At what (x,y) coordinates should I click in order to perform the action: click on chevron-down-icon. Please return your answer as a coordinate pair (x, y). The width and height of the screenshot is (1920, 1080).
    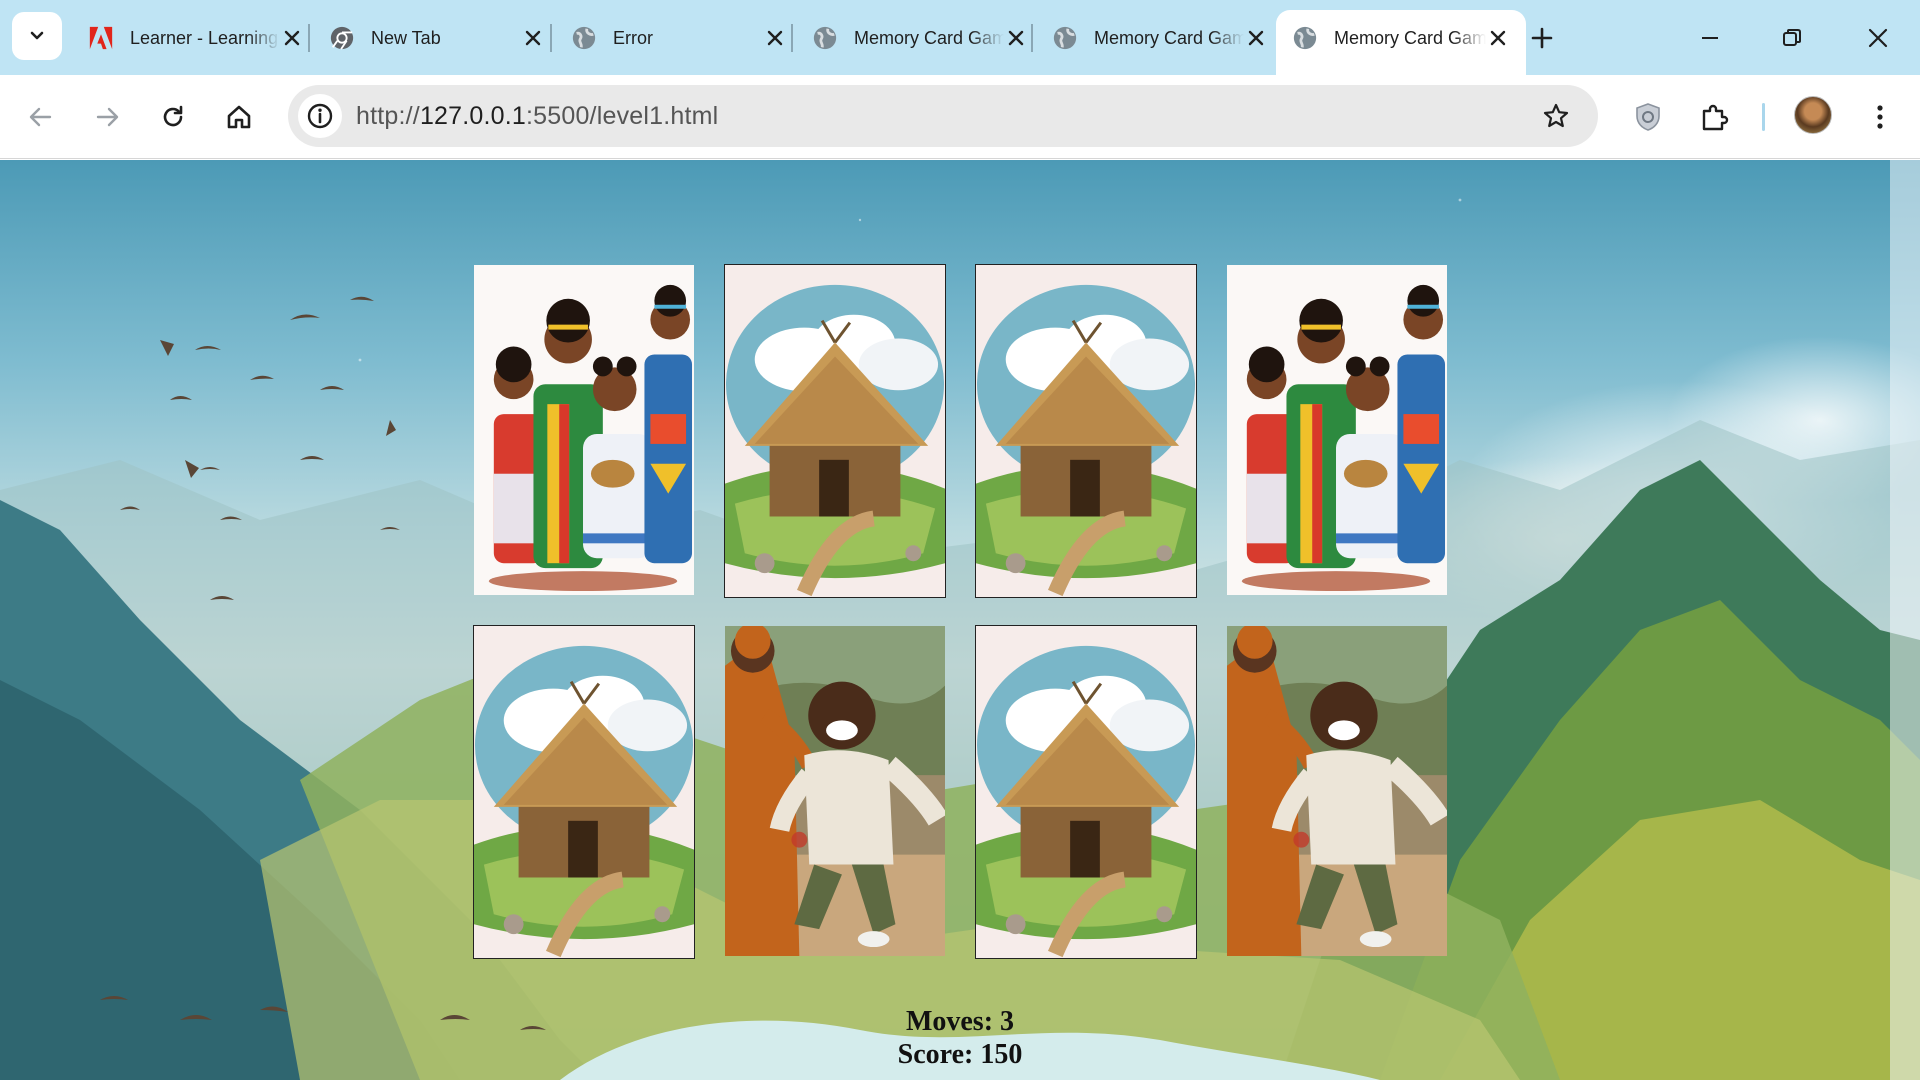
    Looking at the image, I should click on (37, 35).